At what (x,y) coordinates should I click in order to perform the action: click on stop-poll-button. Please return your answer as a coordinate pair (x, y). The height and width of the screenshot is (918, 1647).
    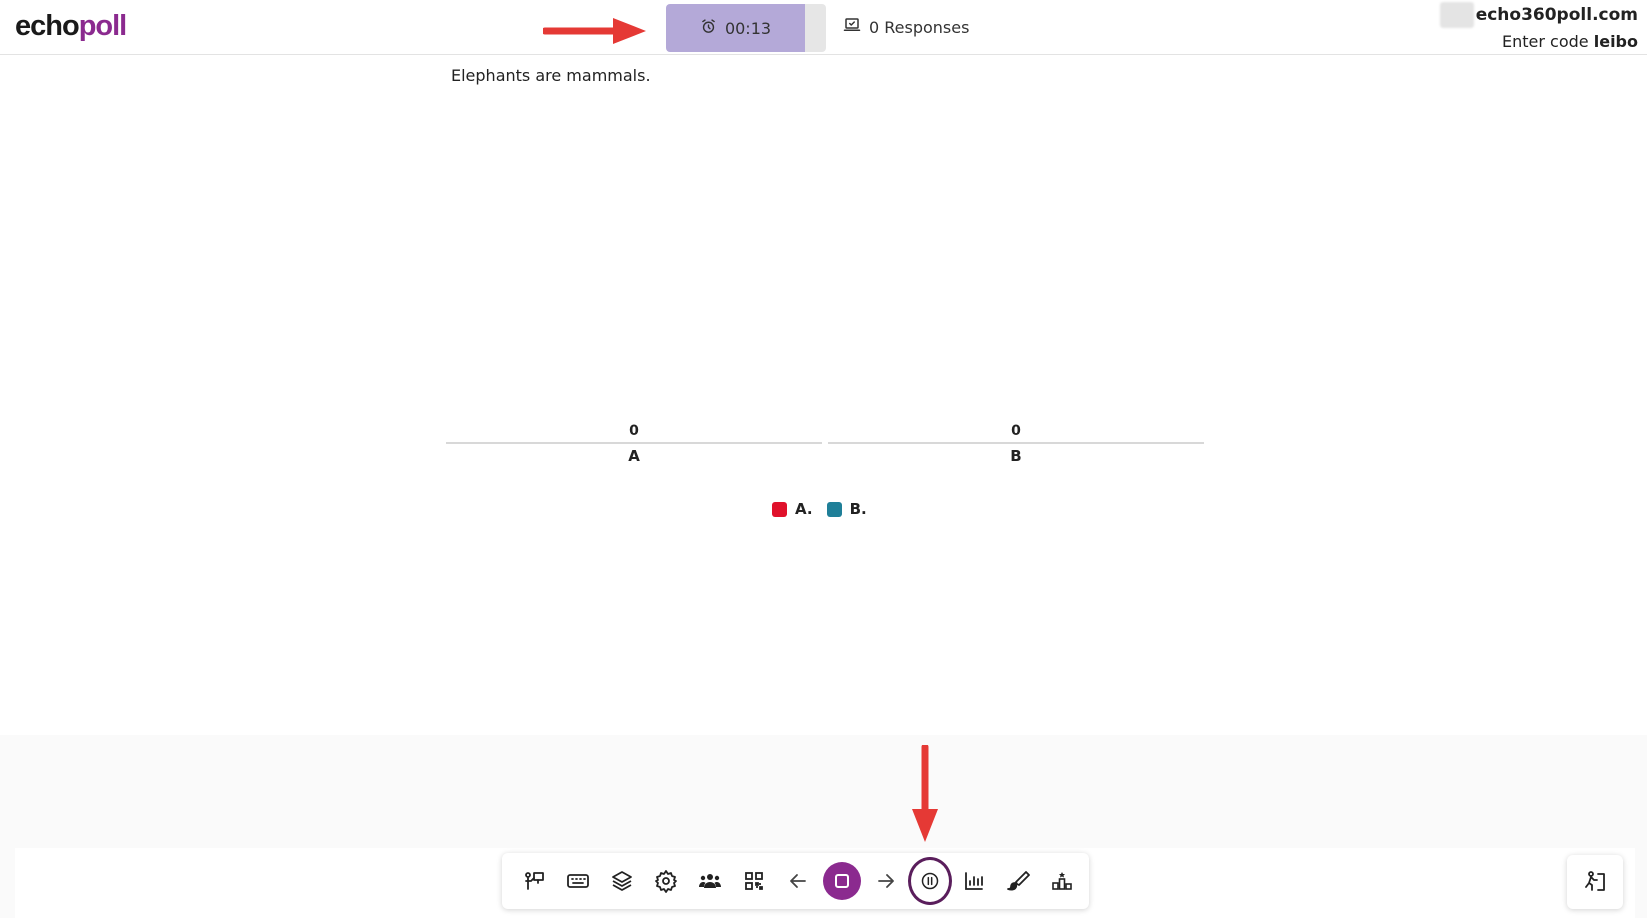
    Looking at the image, I should click on (842, 881).